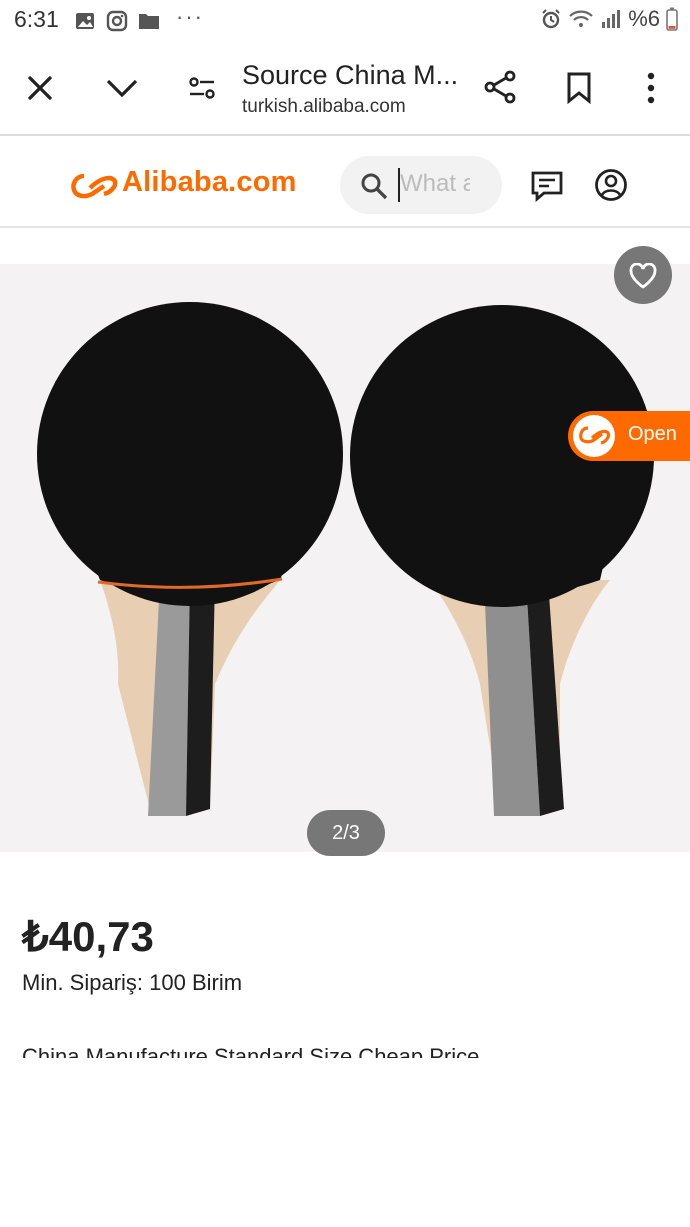 Image resolution: width=690 pixels, height=1227 pixels. Describe the element at coordinates (435, 183) in the screenshot. I see `search-placeholder: What a` at that location.